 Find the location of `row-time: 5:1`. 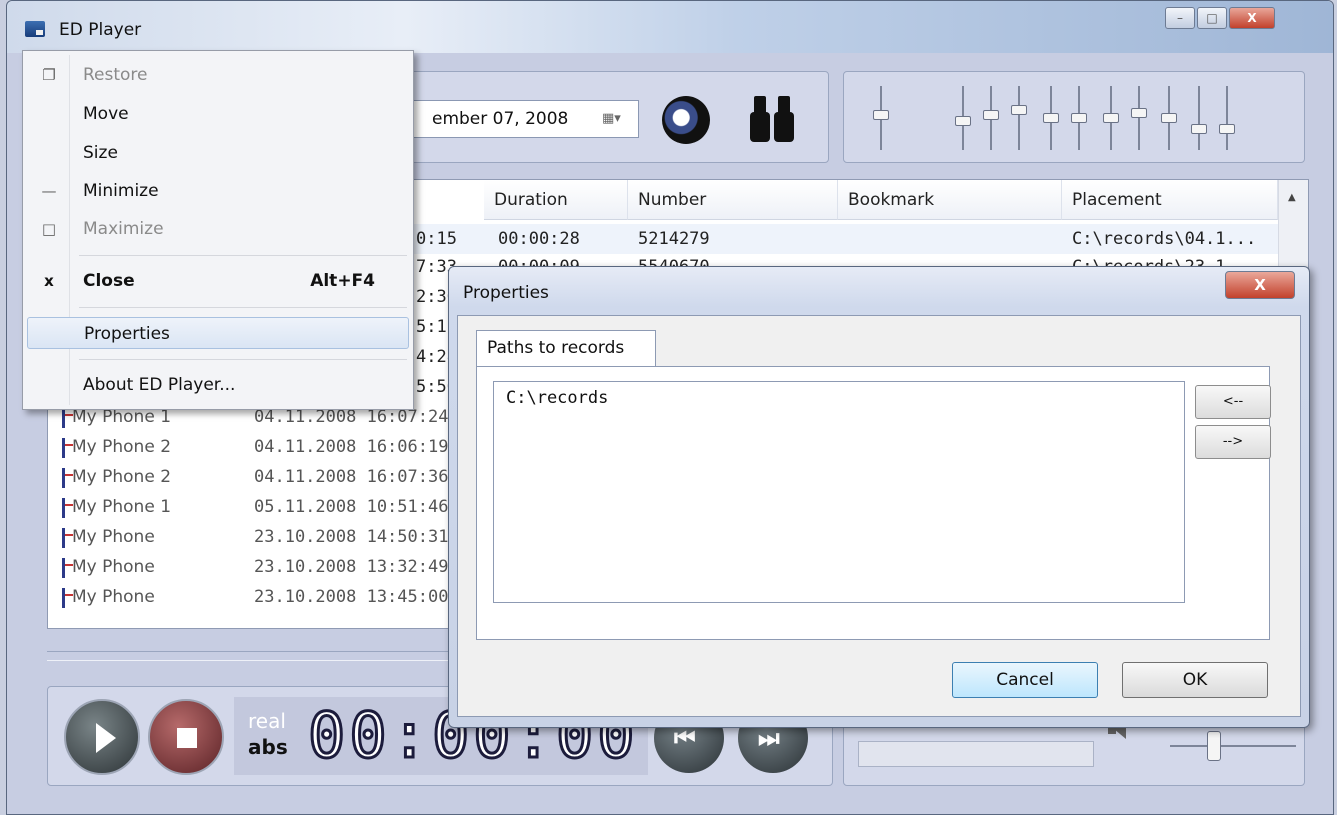

row-time: 5:1 is located at coordinates (431, 327).